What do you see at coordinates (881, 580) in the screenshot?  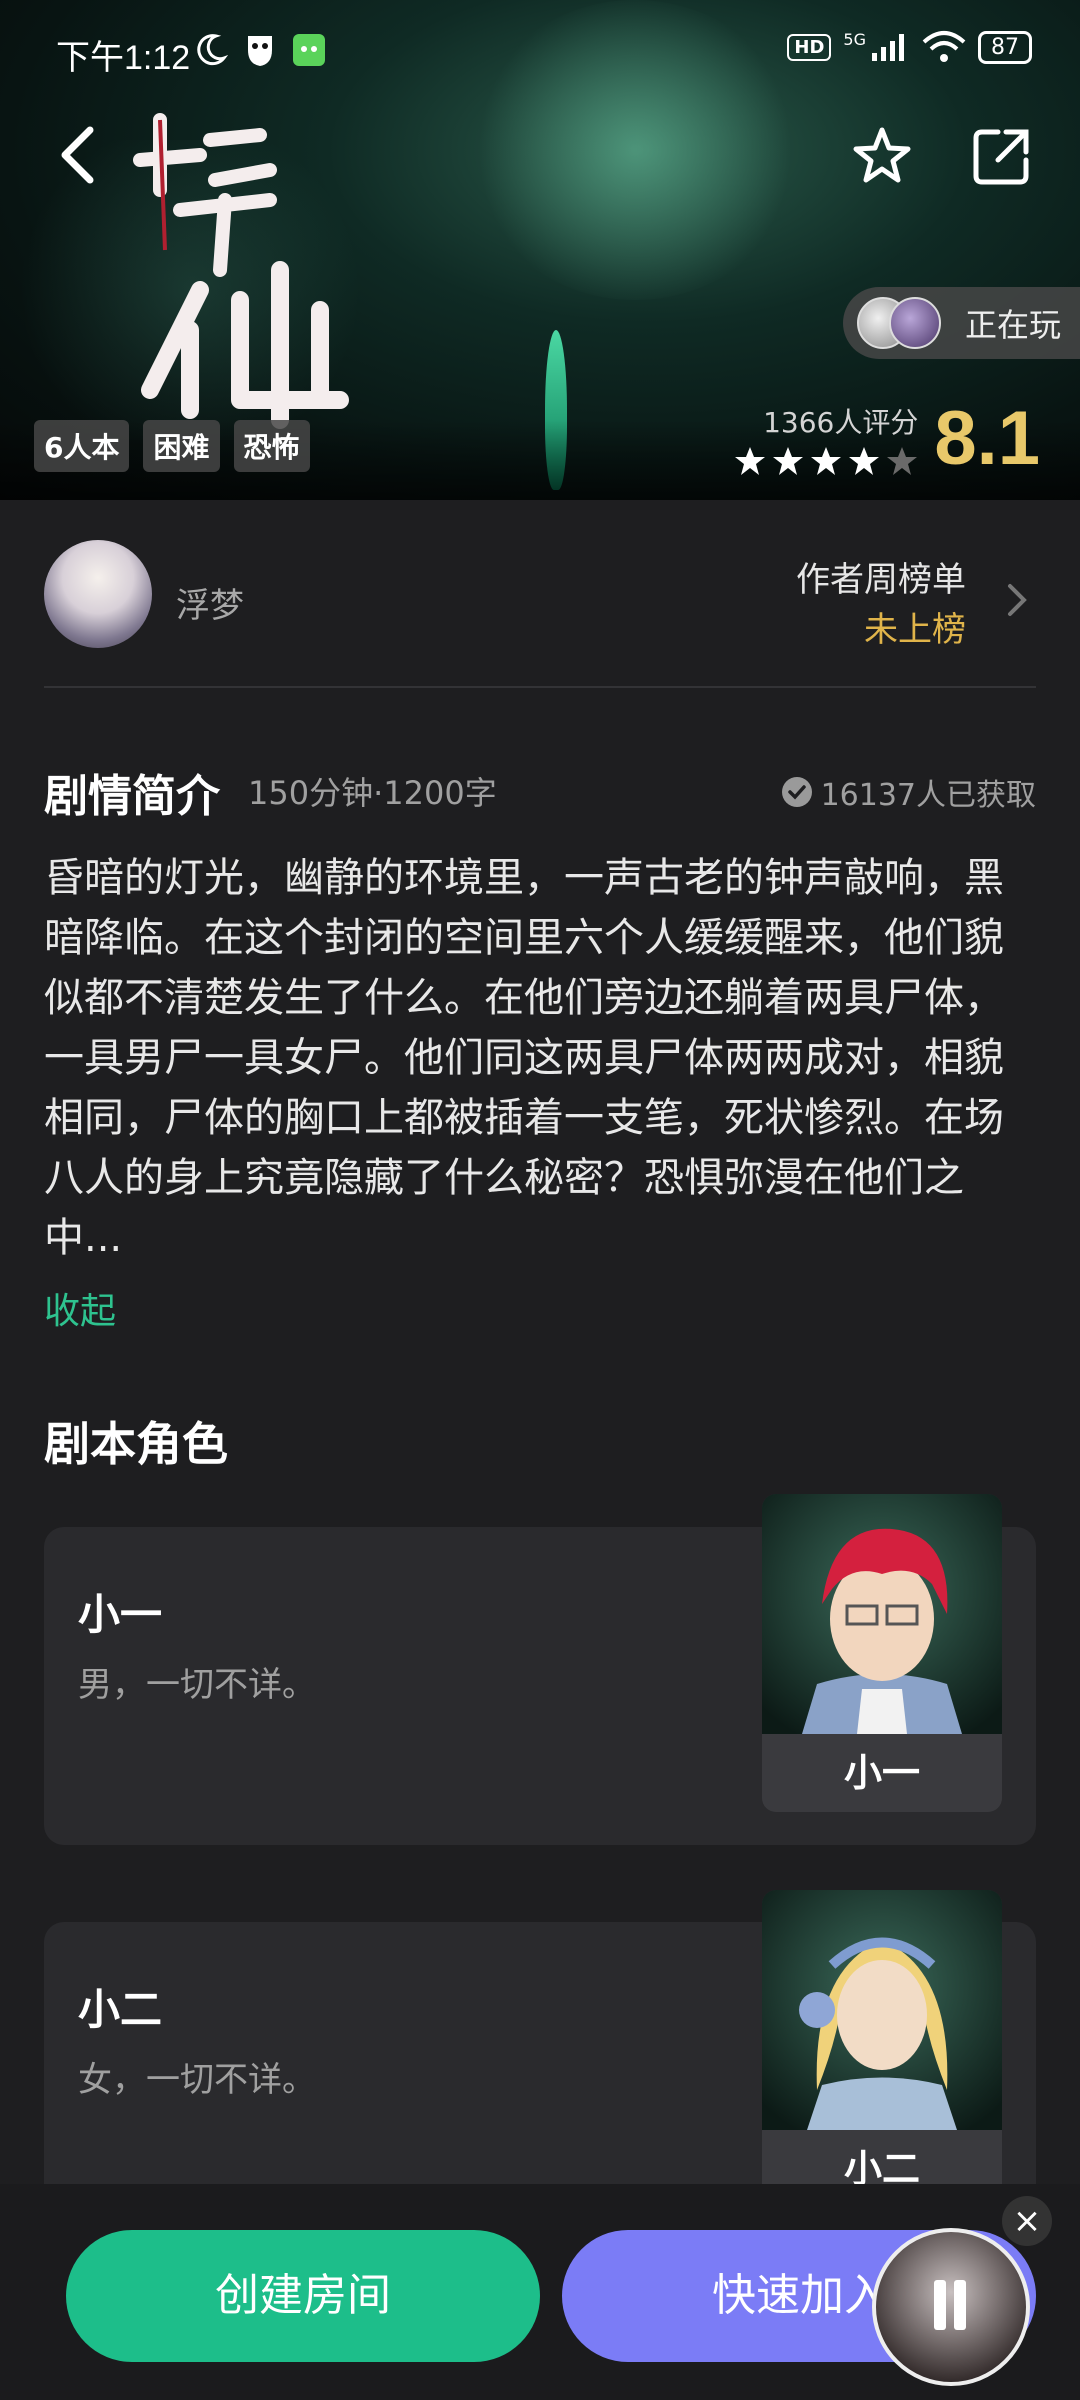 I see `author-rank-title: 作者周榜单` at bounding box center [881, 580].